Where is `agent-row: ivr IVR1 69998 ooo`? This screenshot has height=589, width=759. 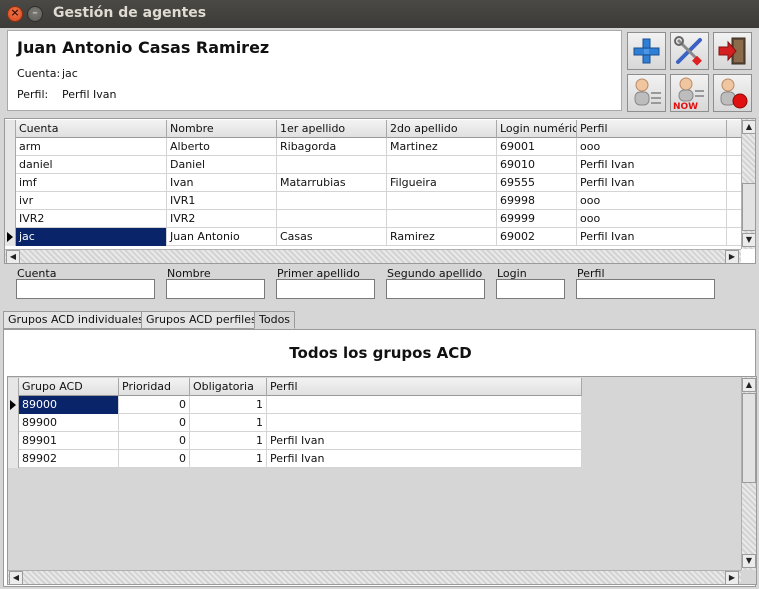 agent-row: ivr IVR1 69998 ooo is located at coordinates (373, 201).